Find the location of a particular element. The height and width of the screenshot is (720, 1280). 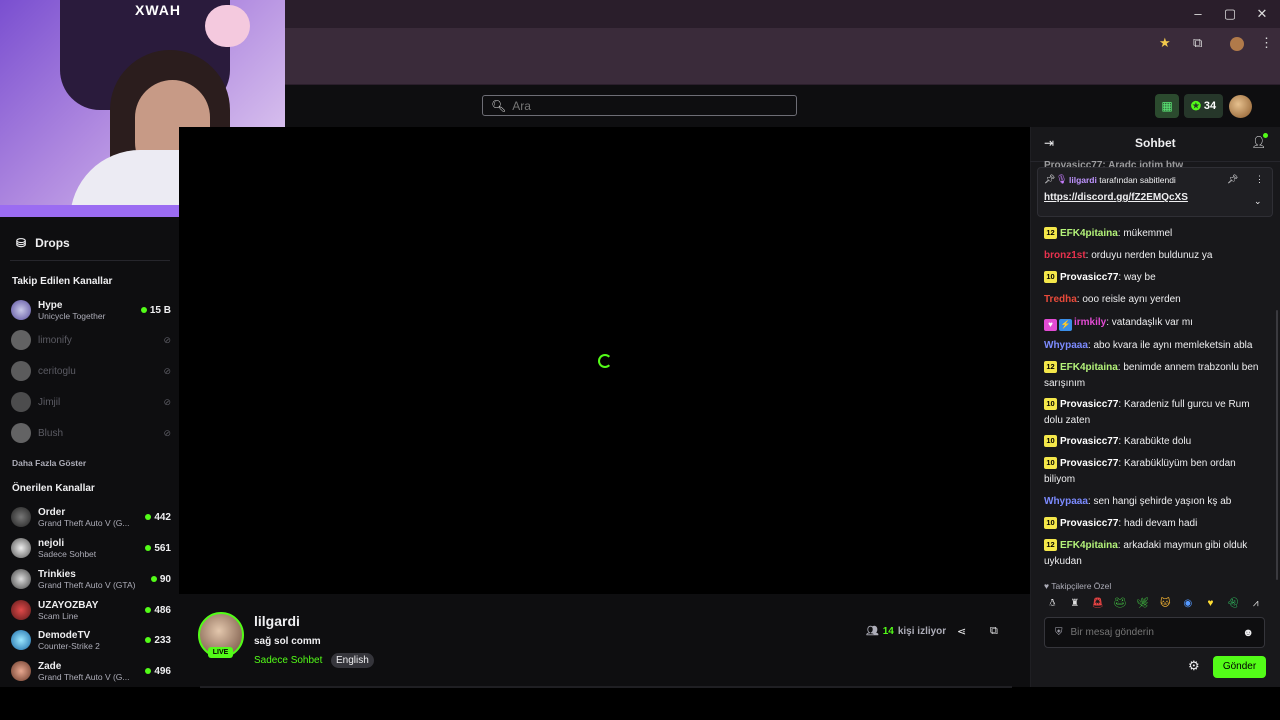

minimize-icon: – is located at coordinates (1198, 13).